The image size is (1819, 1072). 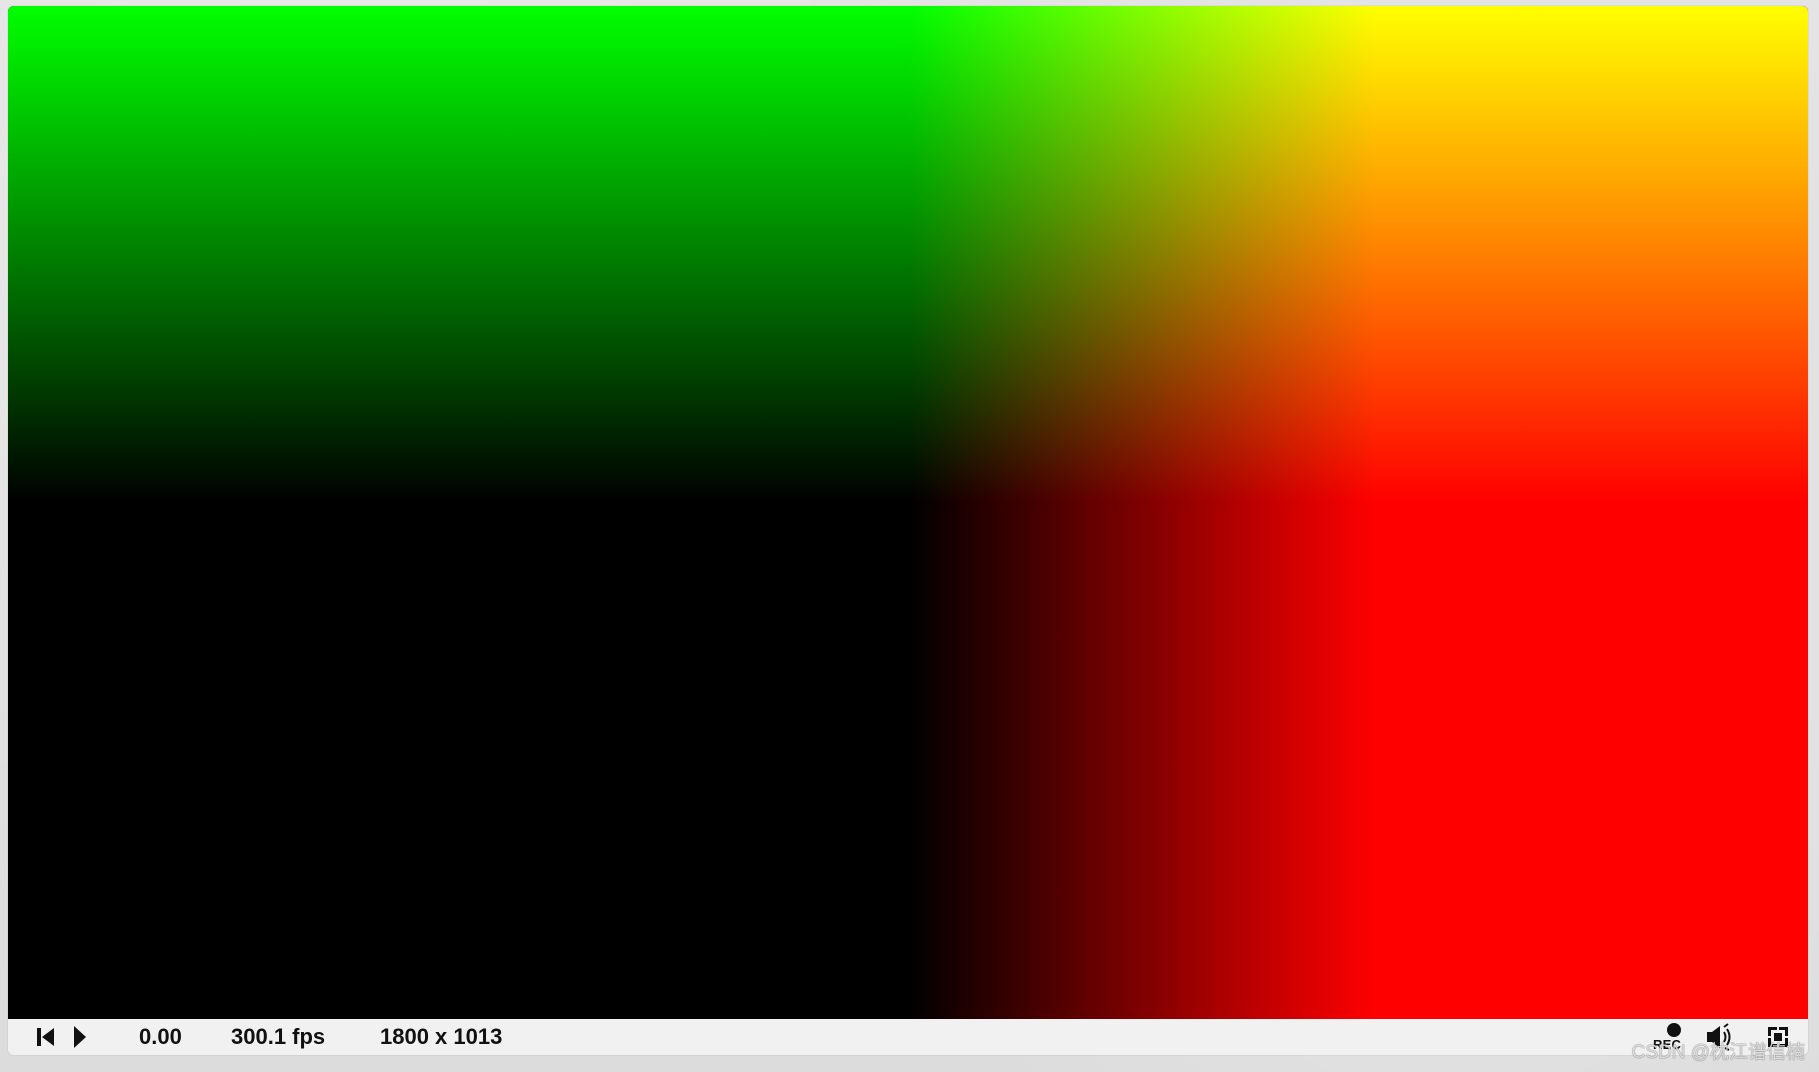 What do you see at coordinates (160, 1036) in the screenshot?
I see `time-display: 0.00` at bounding box center [160, 1036].